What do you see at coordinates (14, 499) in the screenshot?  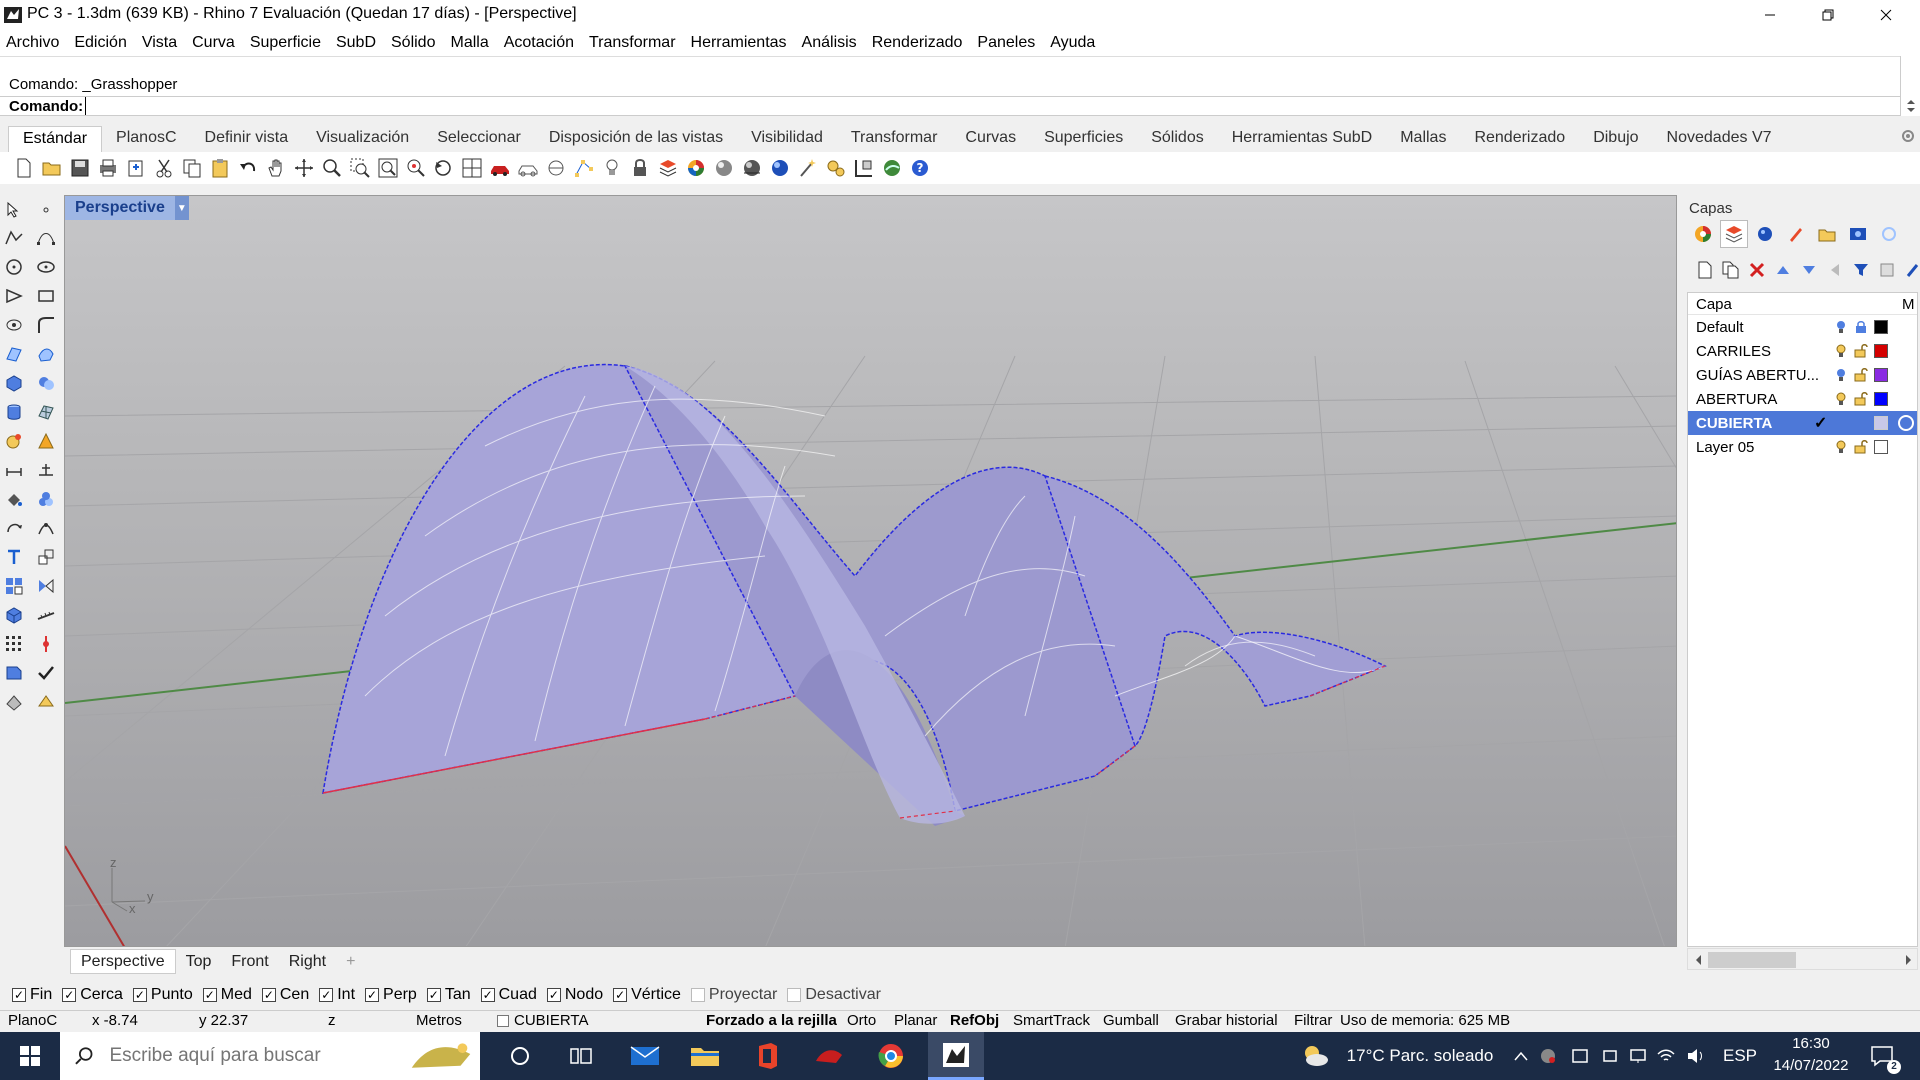 I see `fill-icon` at bounding box center [14, 499].